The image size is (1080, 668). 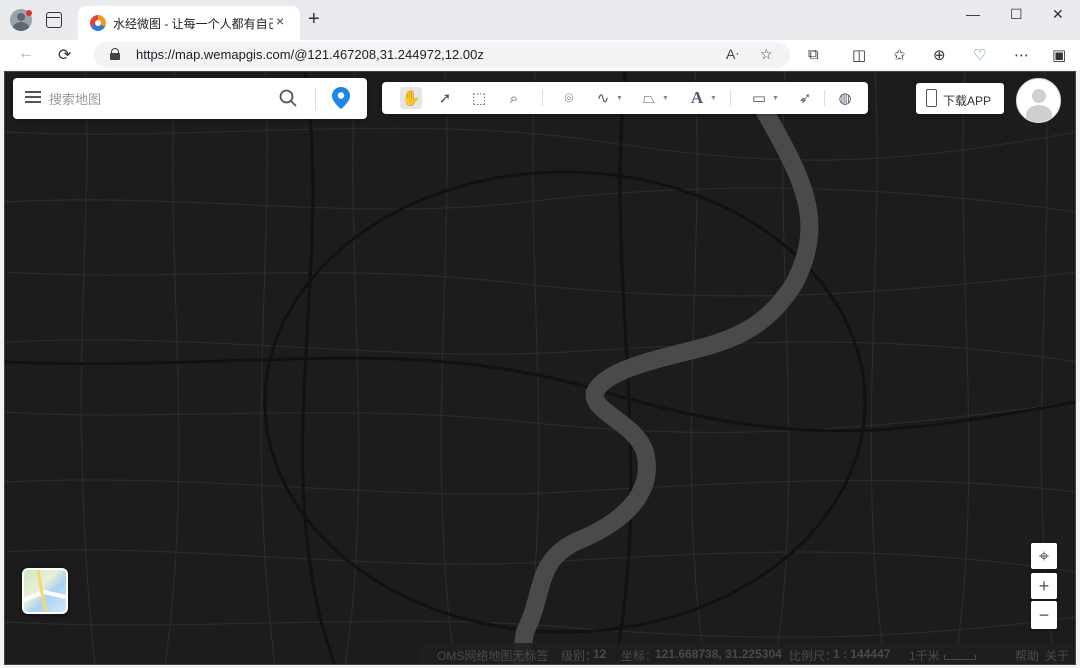 What do you see at coordinates (115, 54) in the screenshot?
I see `lock-icon` at bounding box center [115, 54].